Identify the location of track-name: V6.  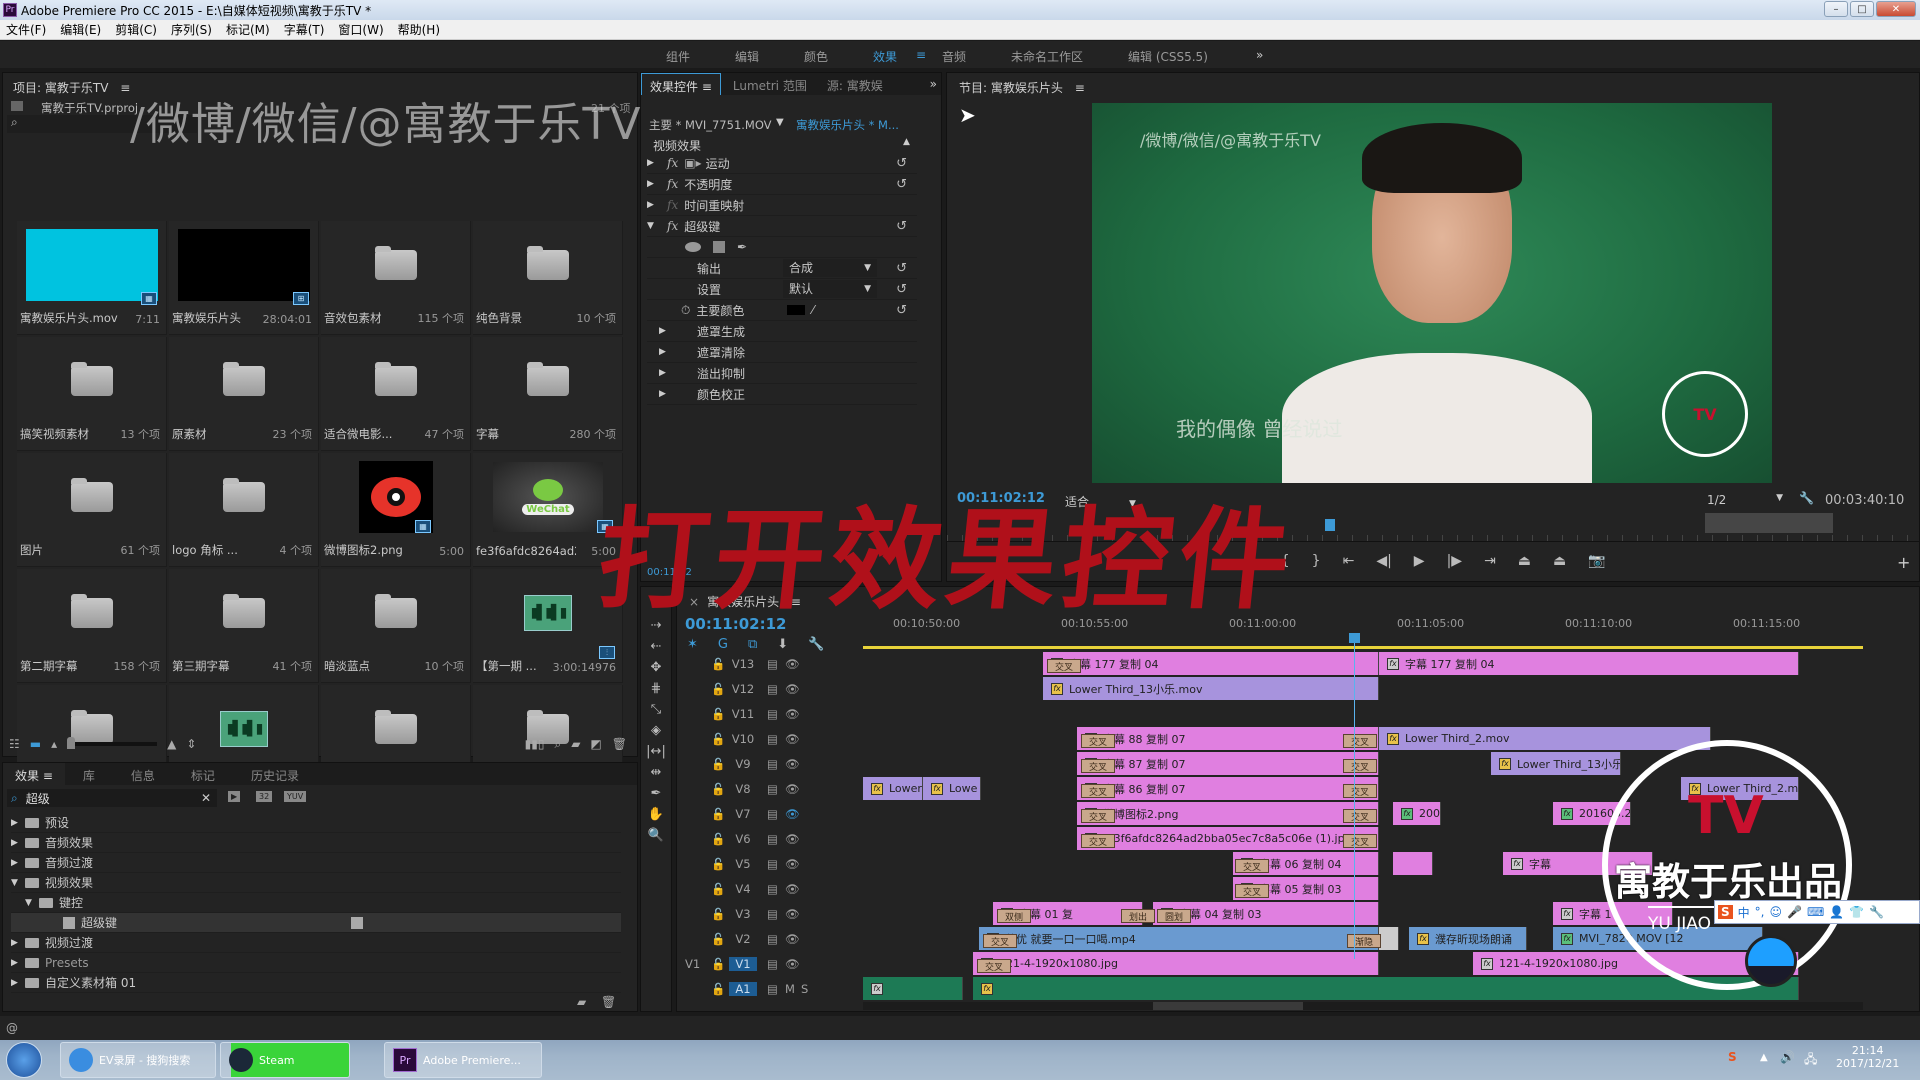
(743, 839).